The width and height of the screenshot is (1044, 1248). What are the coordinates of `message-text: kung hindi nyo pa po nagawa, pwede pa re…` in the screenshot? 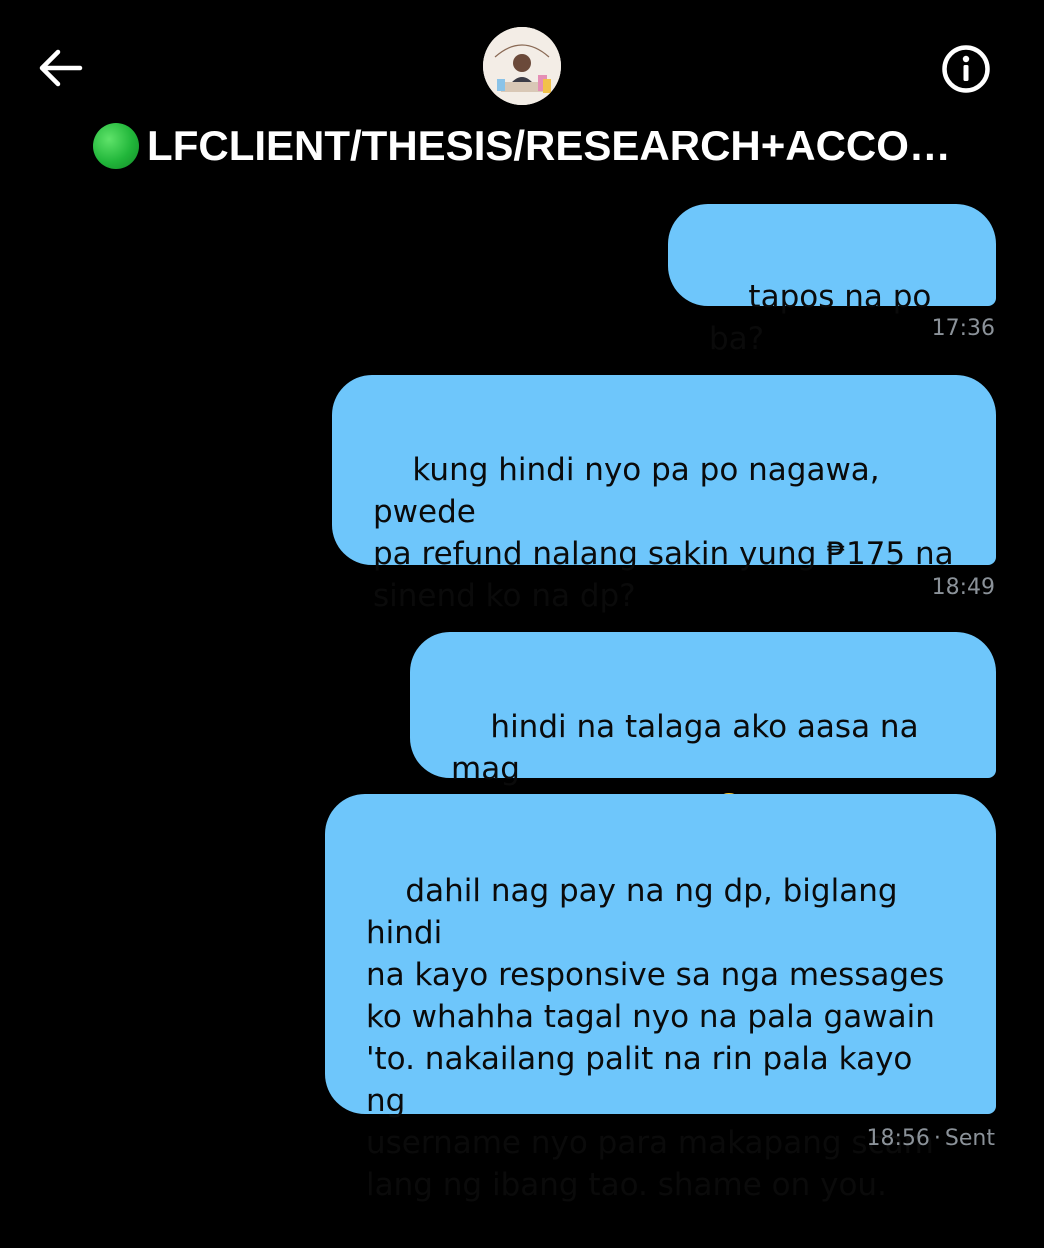 It's located at (663, 533).